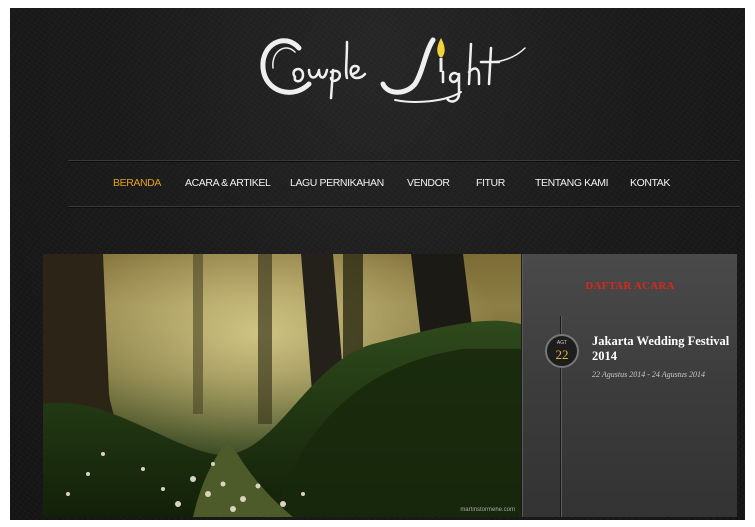 The image size is (755, 527). I want to click on event-date-badge: AGT 22, so click(562, 351).